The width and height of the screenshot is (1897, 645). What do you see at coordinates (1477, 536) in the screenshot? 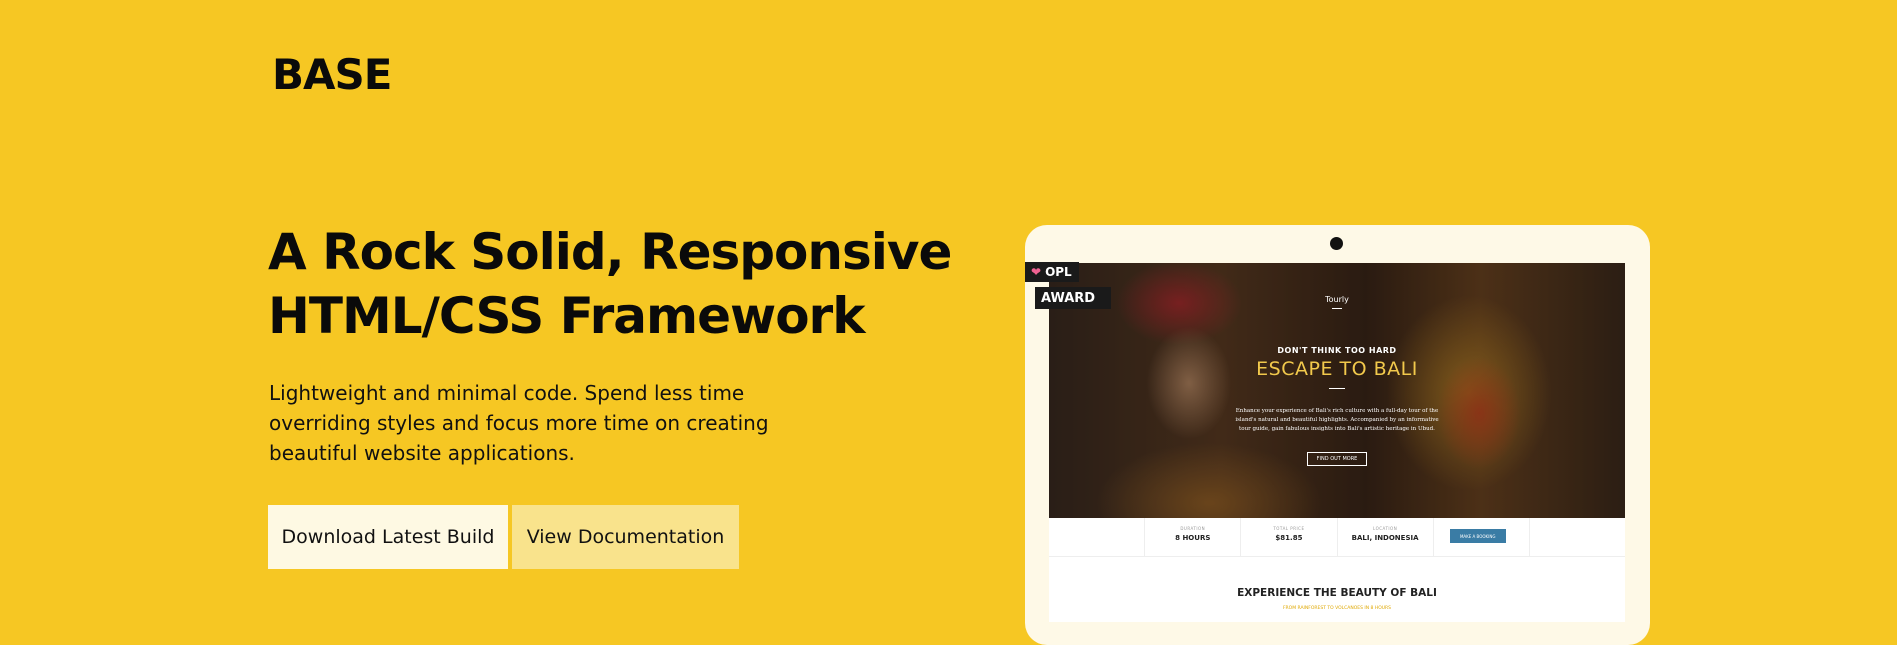
I see `preview-make-booking-button: MAKE A BOOKING` at bounding box center [1477, 536].